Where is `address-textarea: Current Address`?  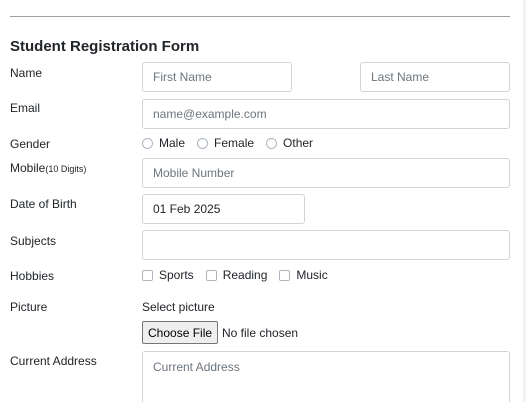 address-textarea: Current Address is located at coordinates (326, 376).